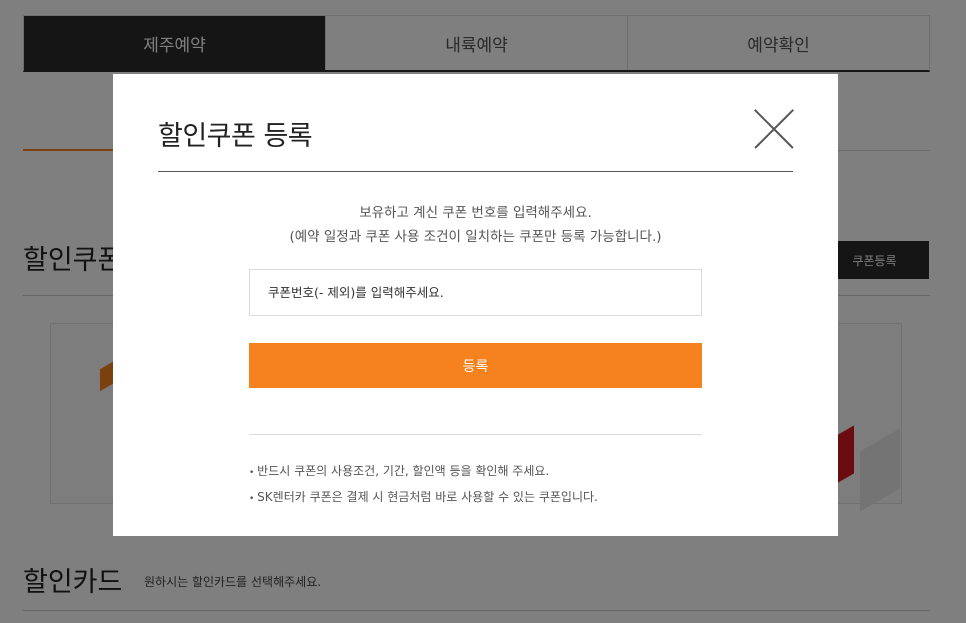 The height and width of the screenshot is (623, 966). Describe the element at coordinates (475, 292) in the screenshot. I see `coupon-number-input` at that location.